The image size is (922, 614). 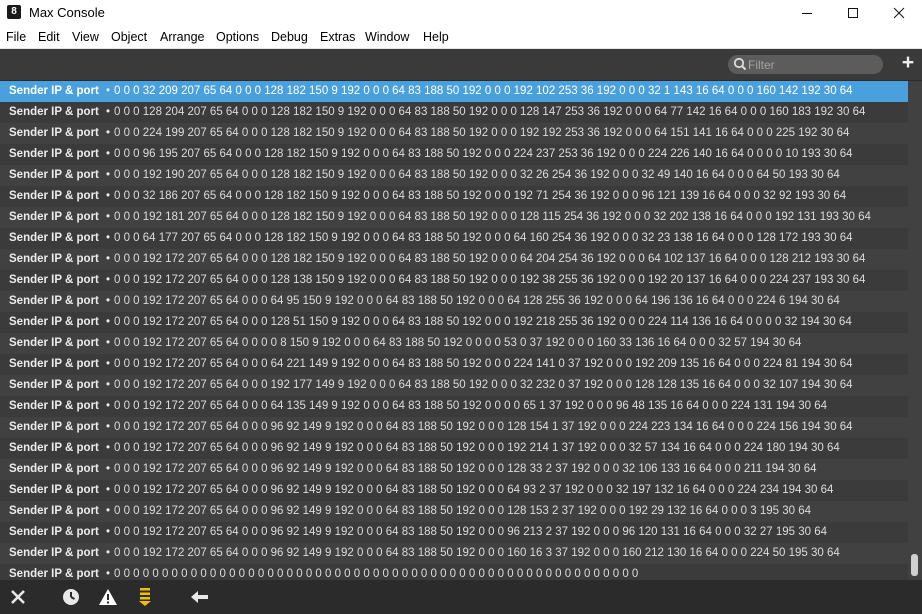 I want to click on close-button, so click(x=899, y=13).